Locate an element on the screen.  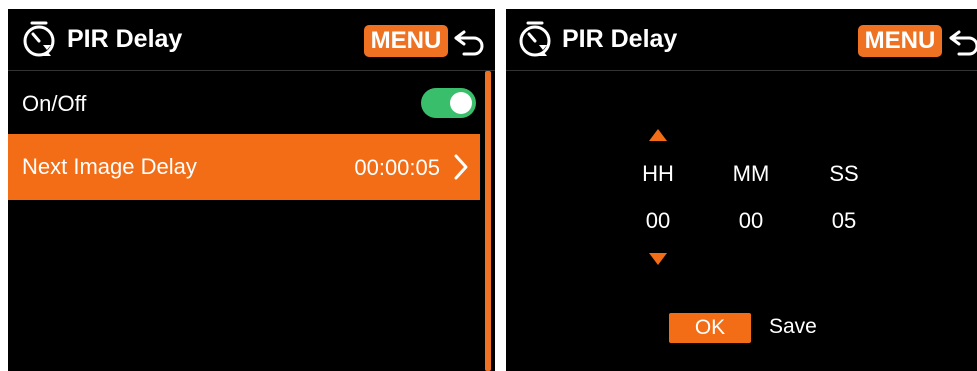
seconds-value: 05 is located at coordinates (844, 221).